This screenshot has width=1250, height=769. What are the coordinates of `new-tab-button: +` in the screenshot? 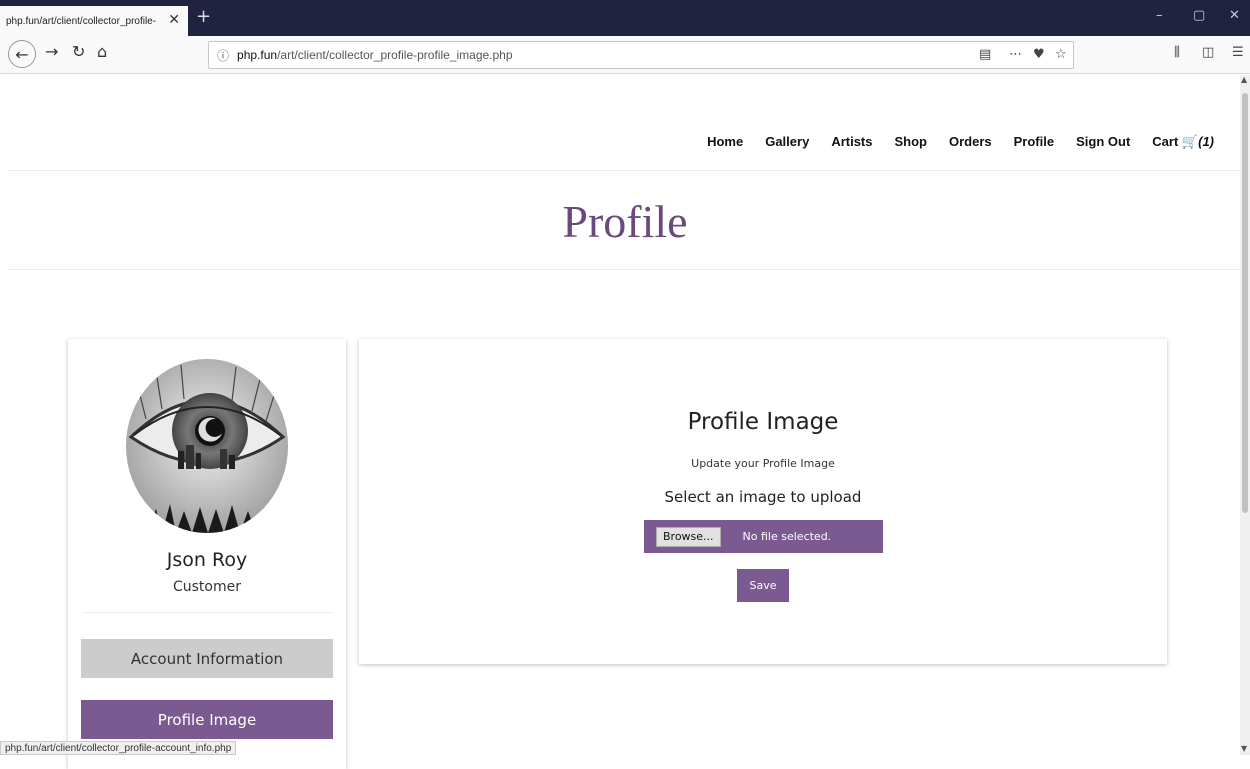 It's located at (203, 16).